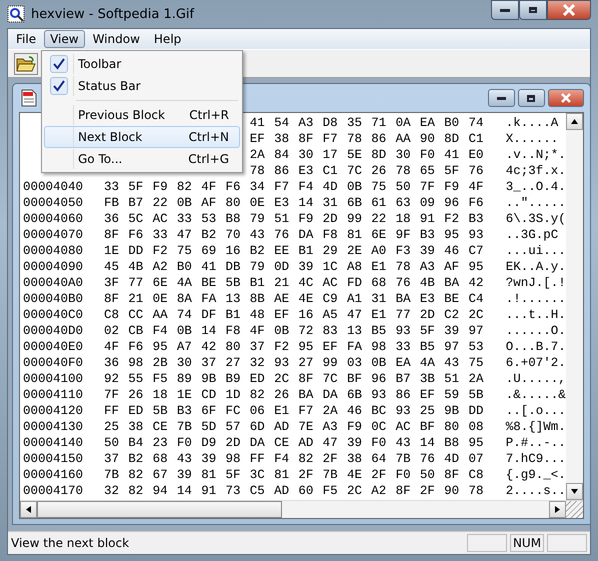 This screenshot has width=598, height=561. Describe the element at coordinates (64, 39) in the screenshot. I see `menu-item: View` at that location.